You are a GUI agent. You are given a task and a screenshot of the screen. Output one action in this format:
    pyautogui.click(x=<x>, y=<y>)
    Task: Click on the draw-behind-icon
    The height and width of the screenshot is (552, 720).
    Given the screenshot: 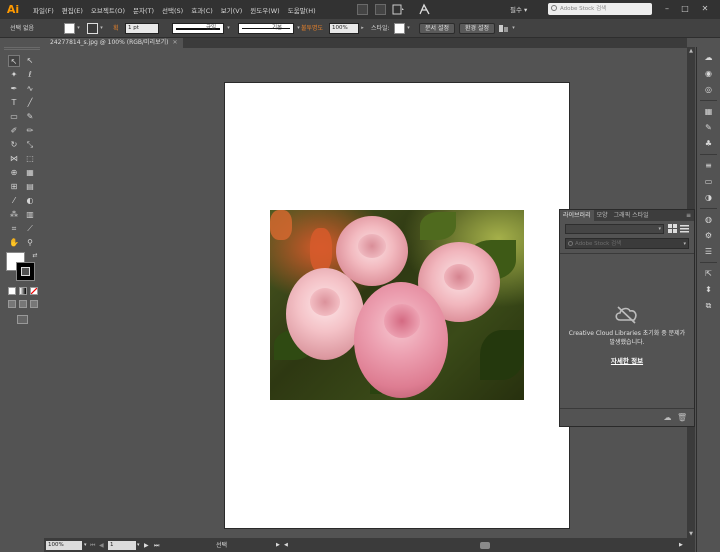 What is the action you would take?
    pyautogui.click(x=23, y=304)
    